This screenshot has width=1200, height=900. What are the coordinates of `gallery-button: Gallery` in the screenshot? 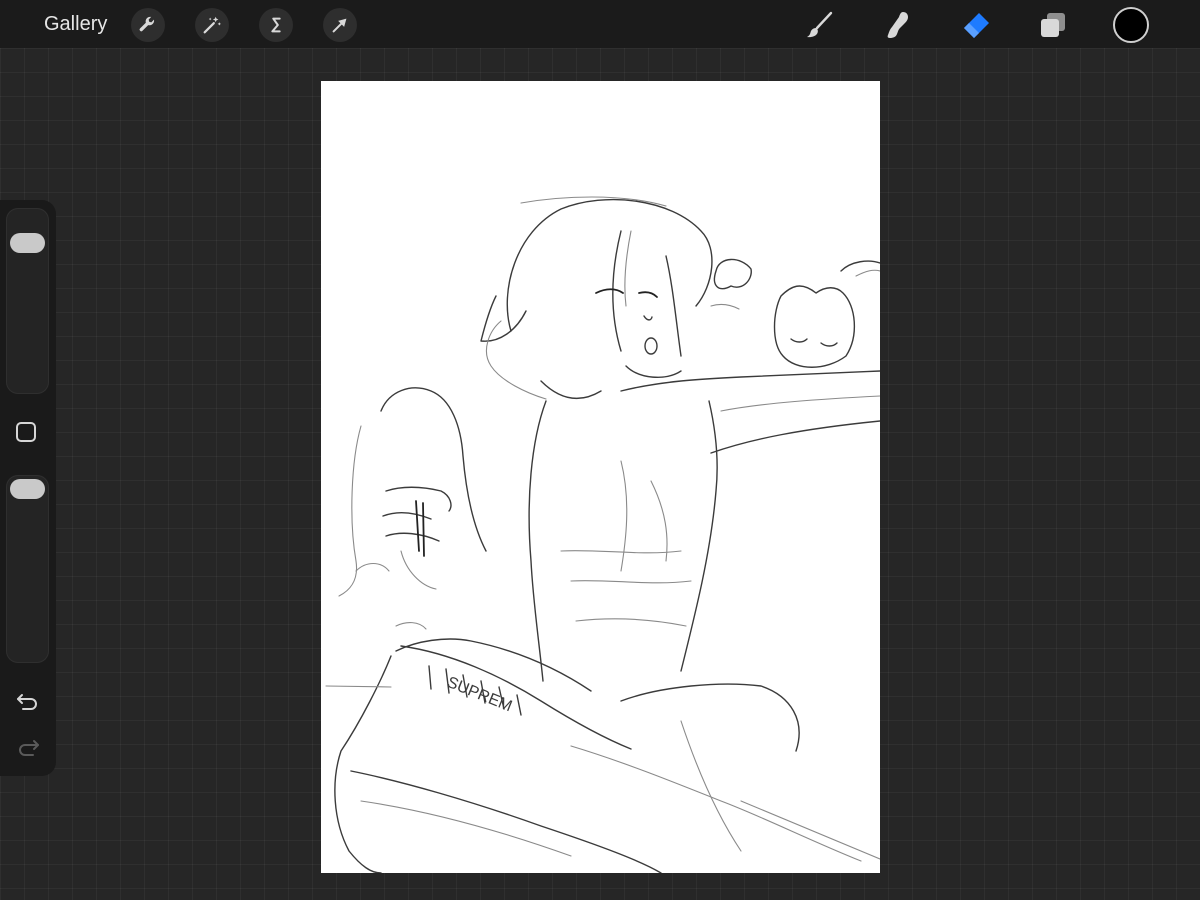 It's located at (75, 24).